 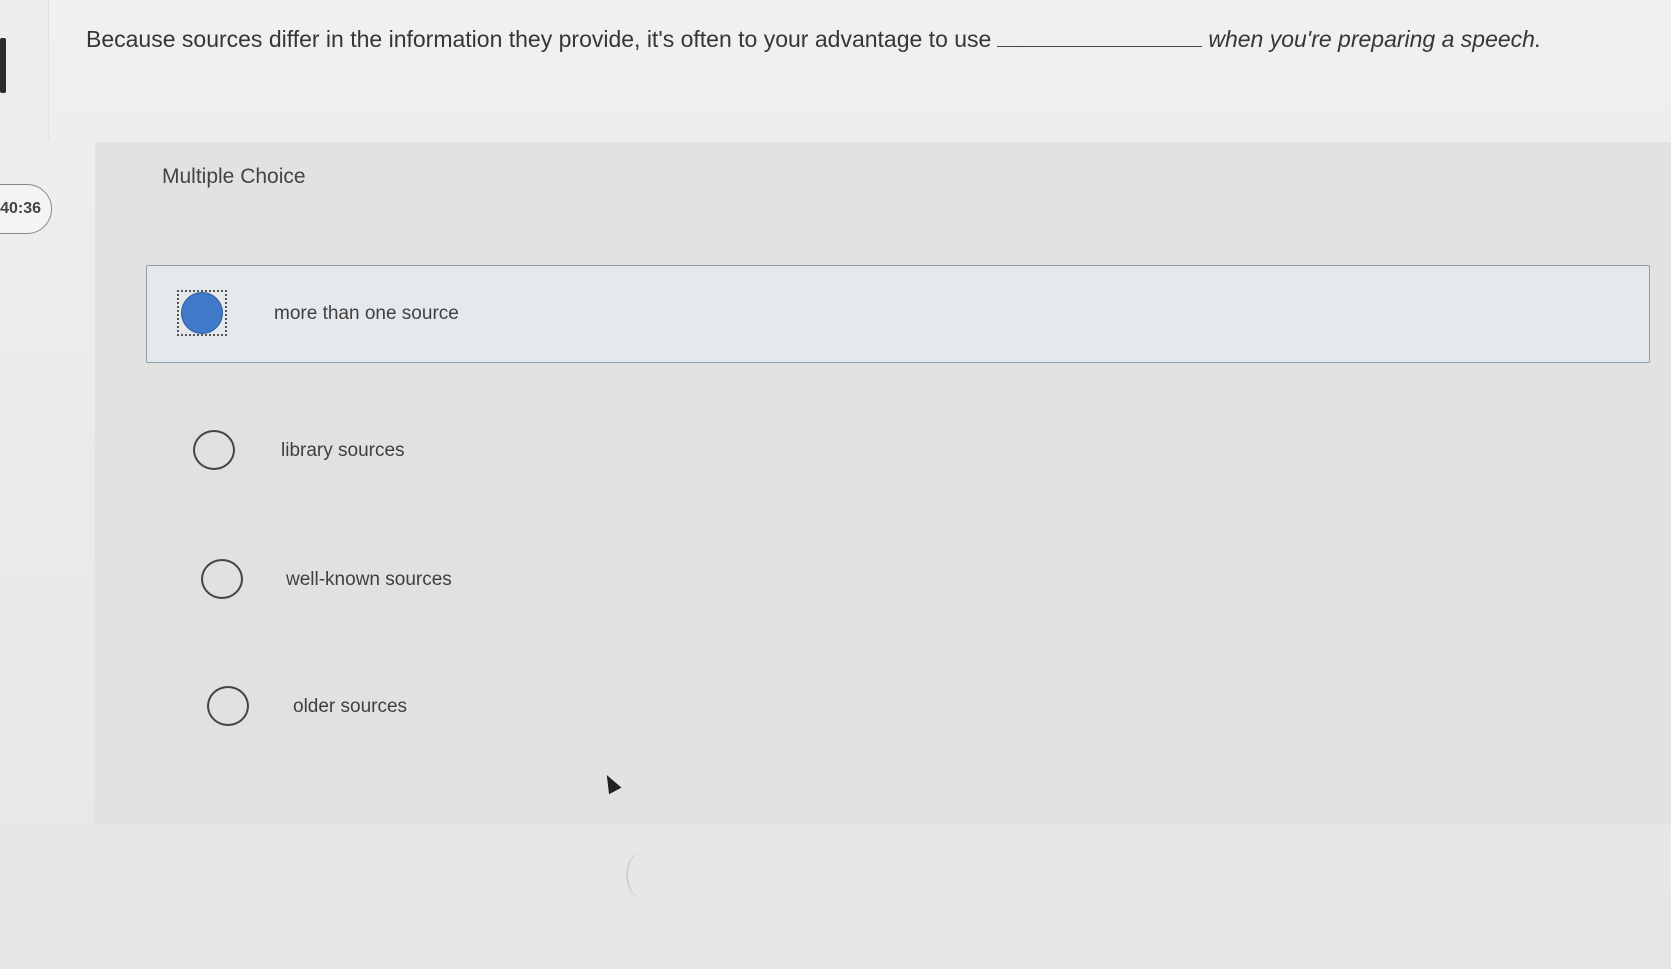 I want to click on timer-badge: 40:36, so click(x=26, y=209).